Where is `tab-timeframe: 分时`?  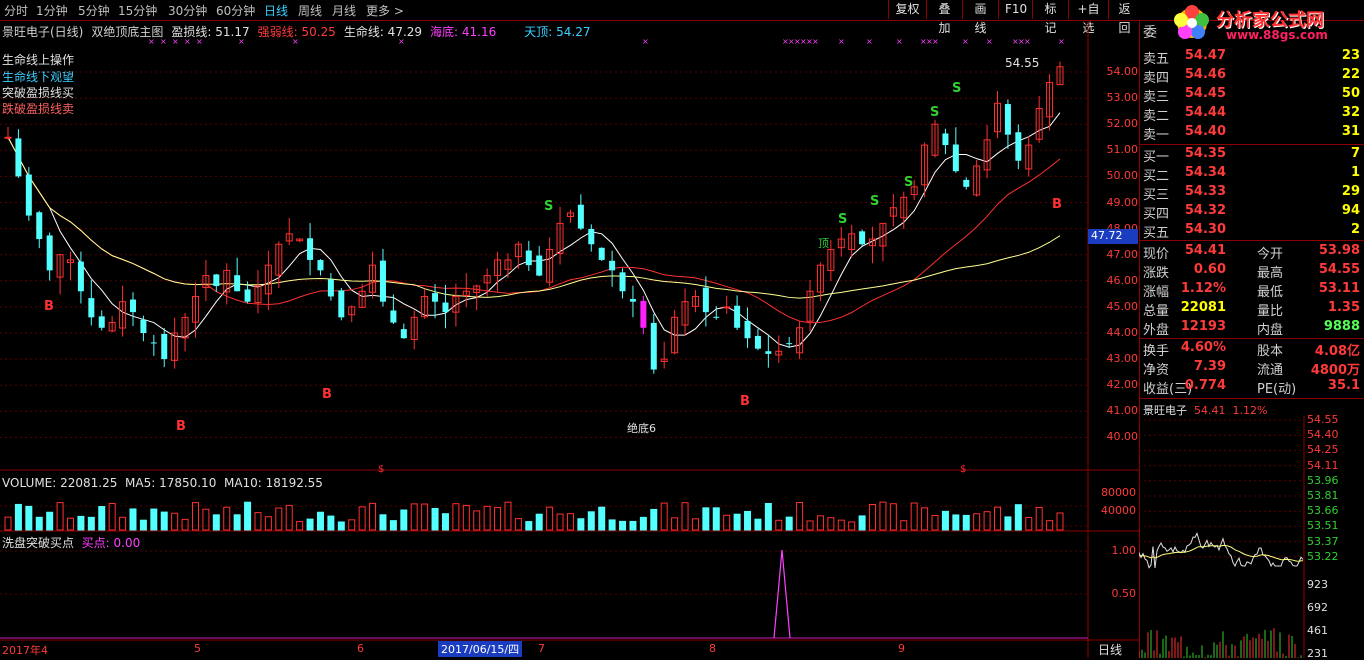
tab-timeframe: 分时 is located at coordinates (16, 10).